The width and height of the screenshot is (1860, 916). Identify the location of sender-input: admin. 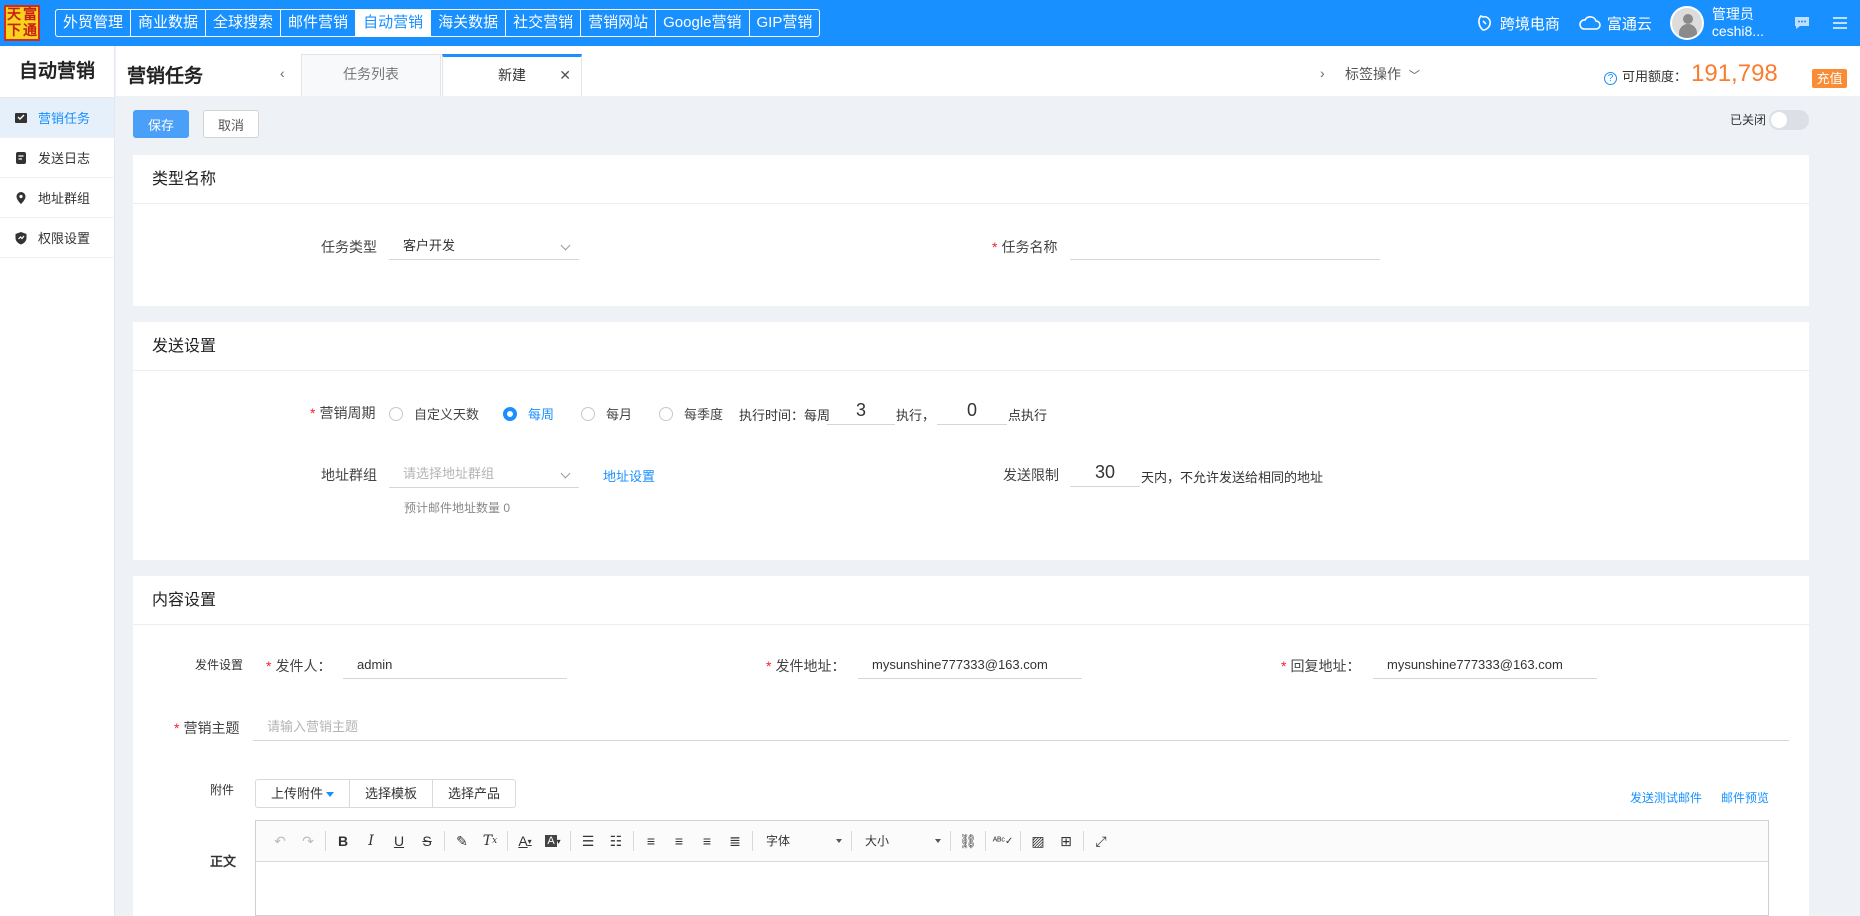
(455, 665).